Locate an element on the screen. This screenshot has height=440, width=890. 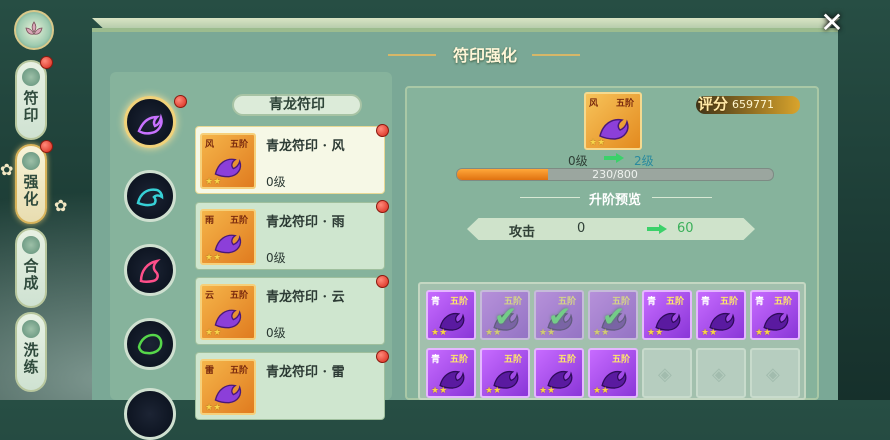
stat-name: 攻击 is located at coordinates (522, 232).